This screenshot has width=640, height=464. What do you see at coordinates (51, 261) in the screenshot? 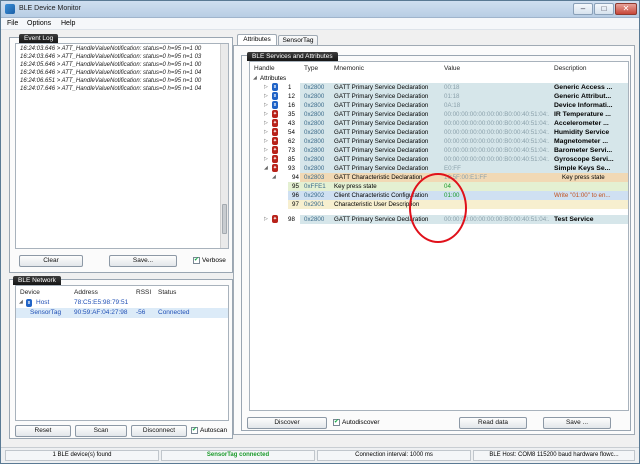
I see `clear-button: Clear` at bounding box center [51, 261].